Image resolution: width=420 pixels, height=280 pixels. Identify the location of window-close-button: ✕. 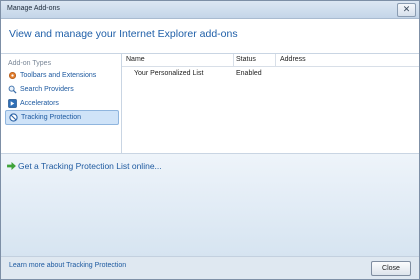
(406, 10).